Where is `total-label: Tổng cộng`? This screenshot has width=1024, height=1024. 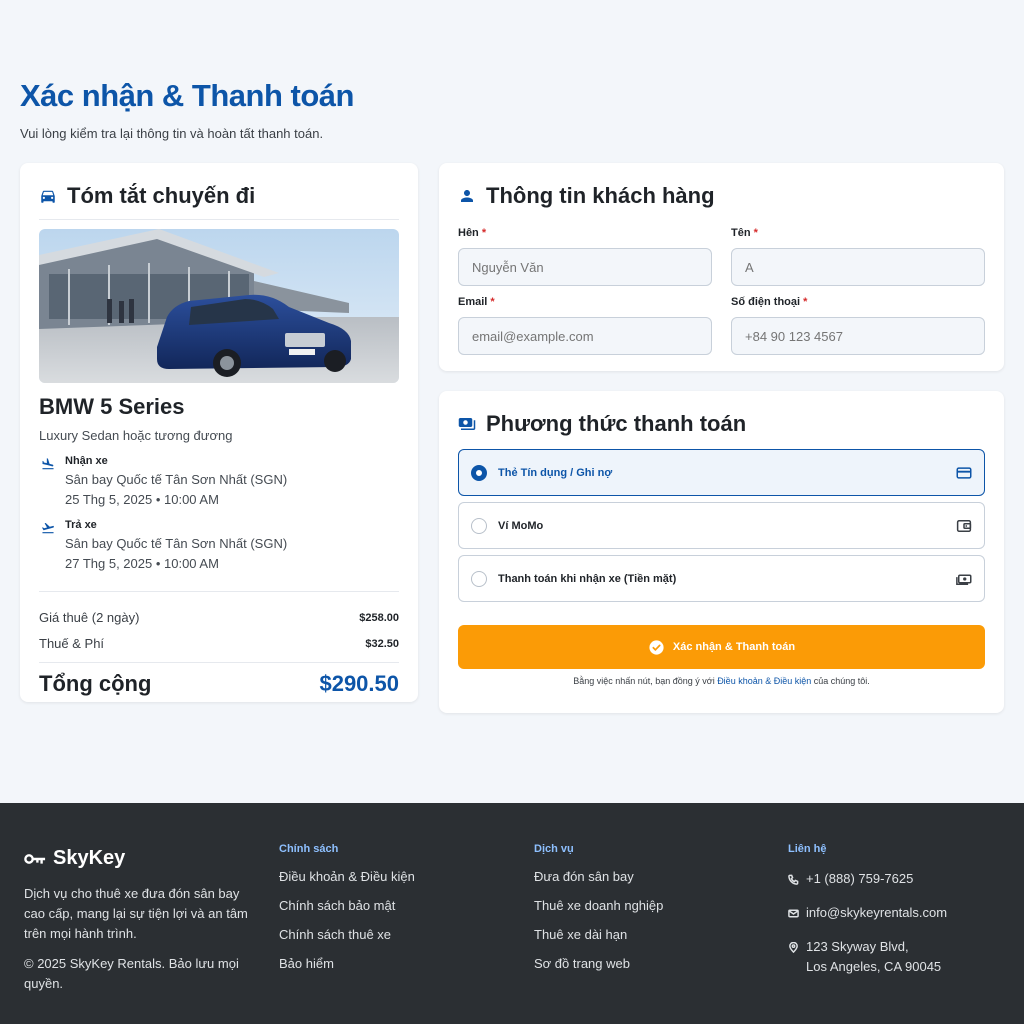 total-label: Tổng cộng is located at coordinates (95, 683).